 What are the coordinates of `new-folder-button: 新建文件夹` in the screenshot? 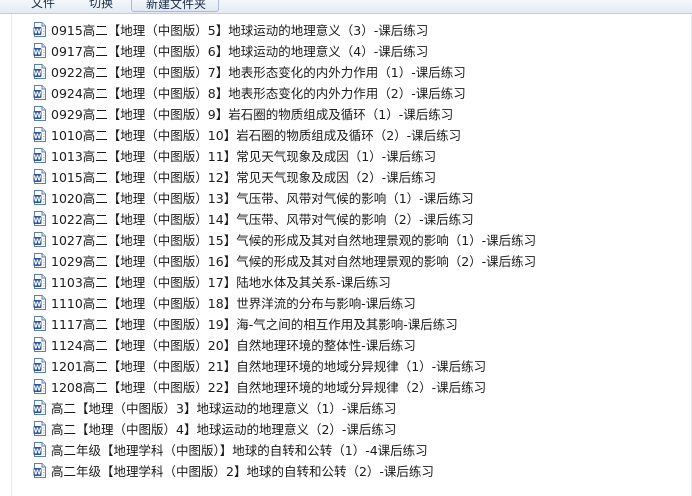 It's located at (175, 6).